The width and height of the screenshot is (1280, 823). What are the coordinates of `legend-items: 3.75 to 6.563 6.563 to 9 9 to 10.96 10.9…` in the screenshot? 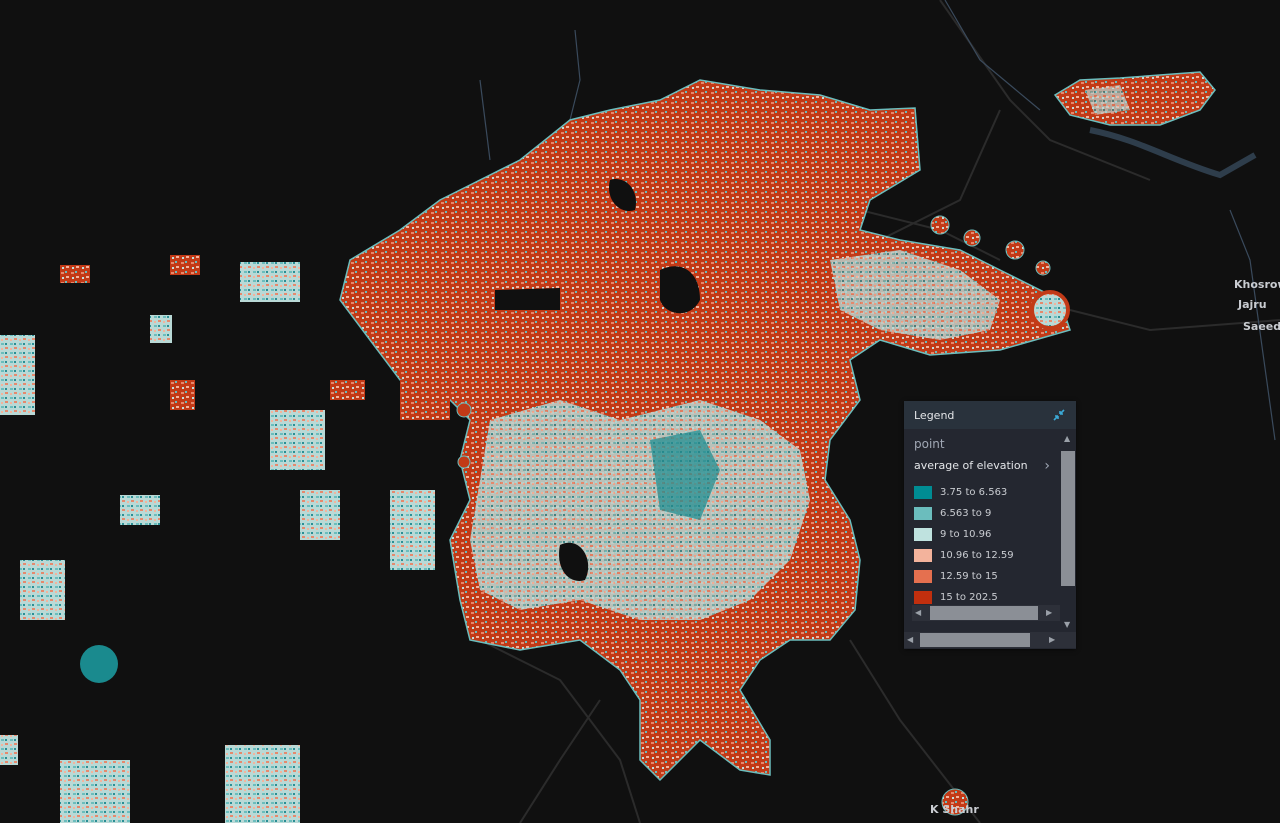 It's located at (982, 540).